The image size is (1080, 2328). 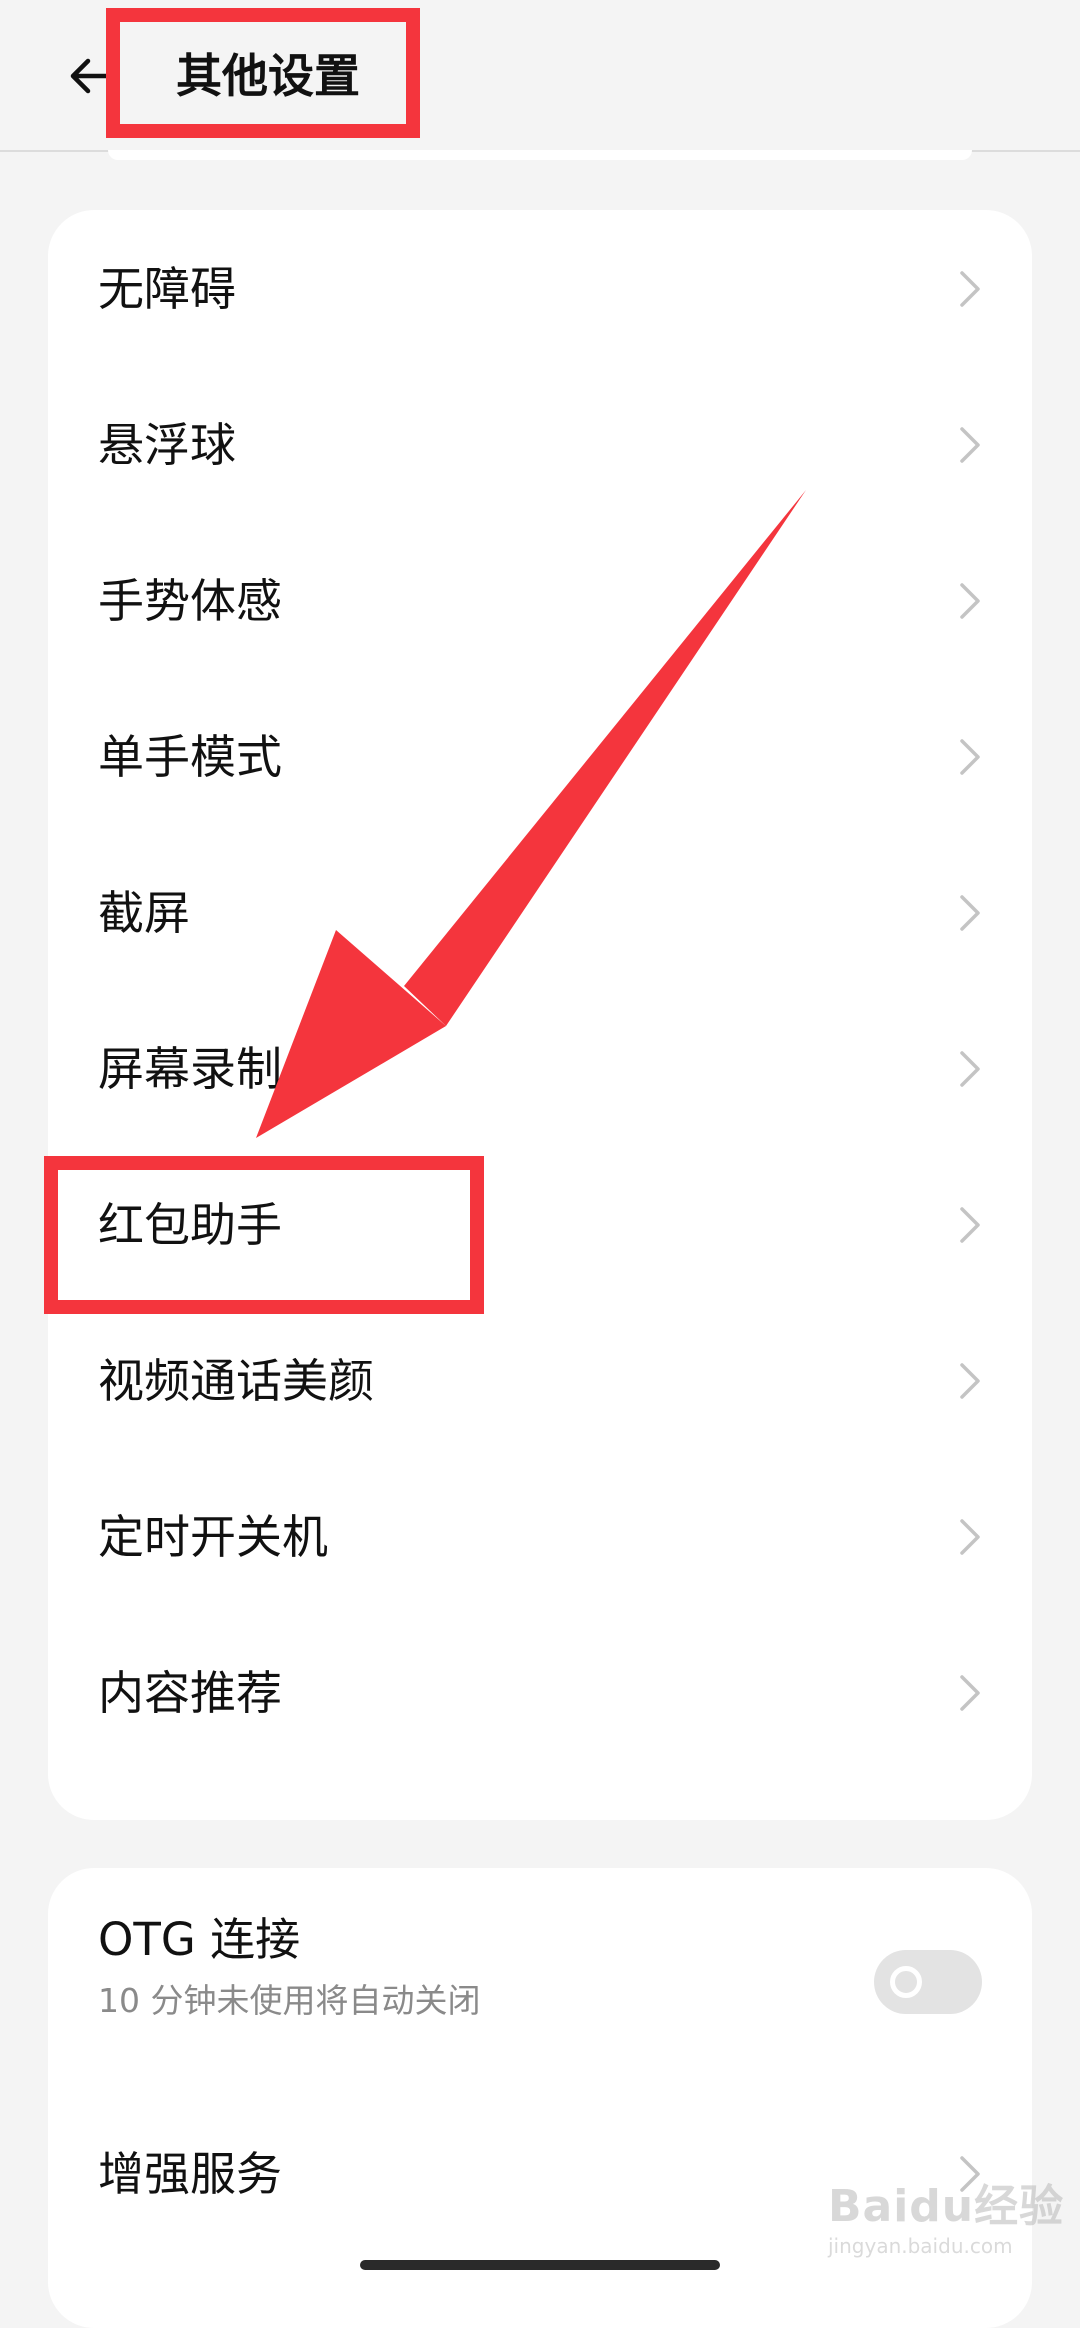 I want to click on list-item-one-hand-mode: 单手模式, so click(x=540, y=757).